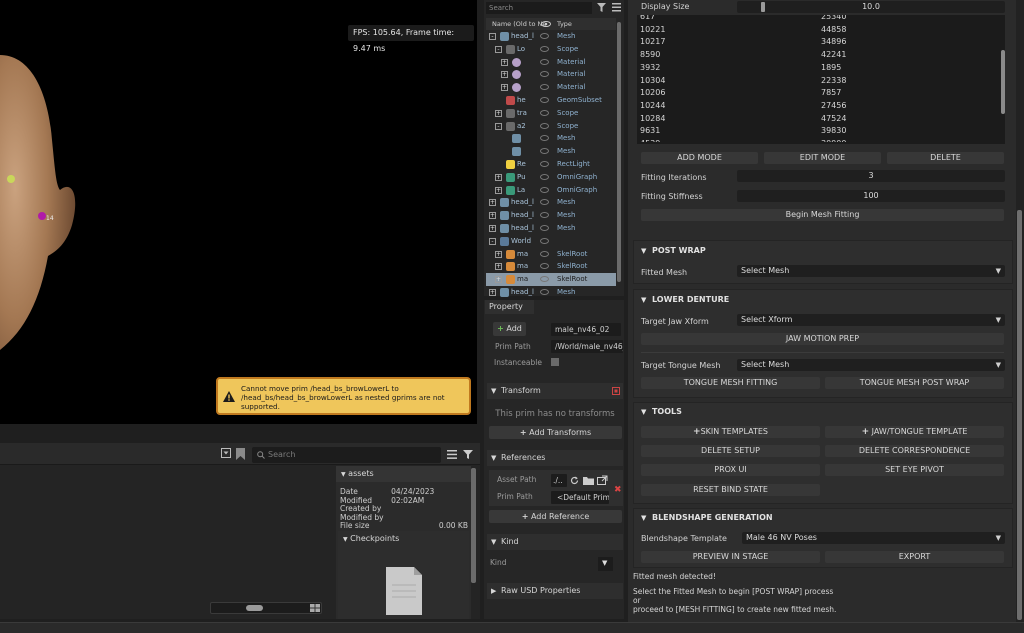  Describe the element at coordinates (551, 126) in the screenshot. I see `stage-tree-row: - a2 Scope` at that location.